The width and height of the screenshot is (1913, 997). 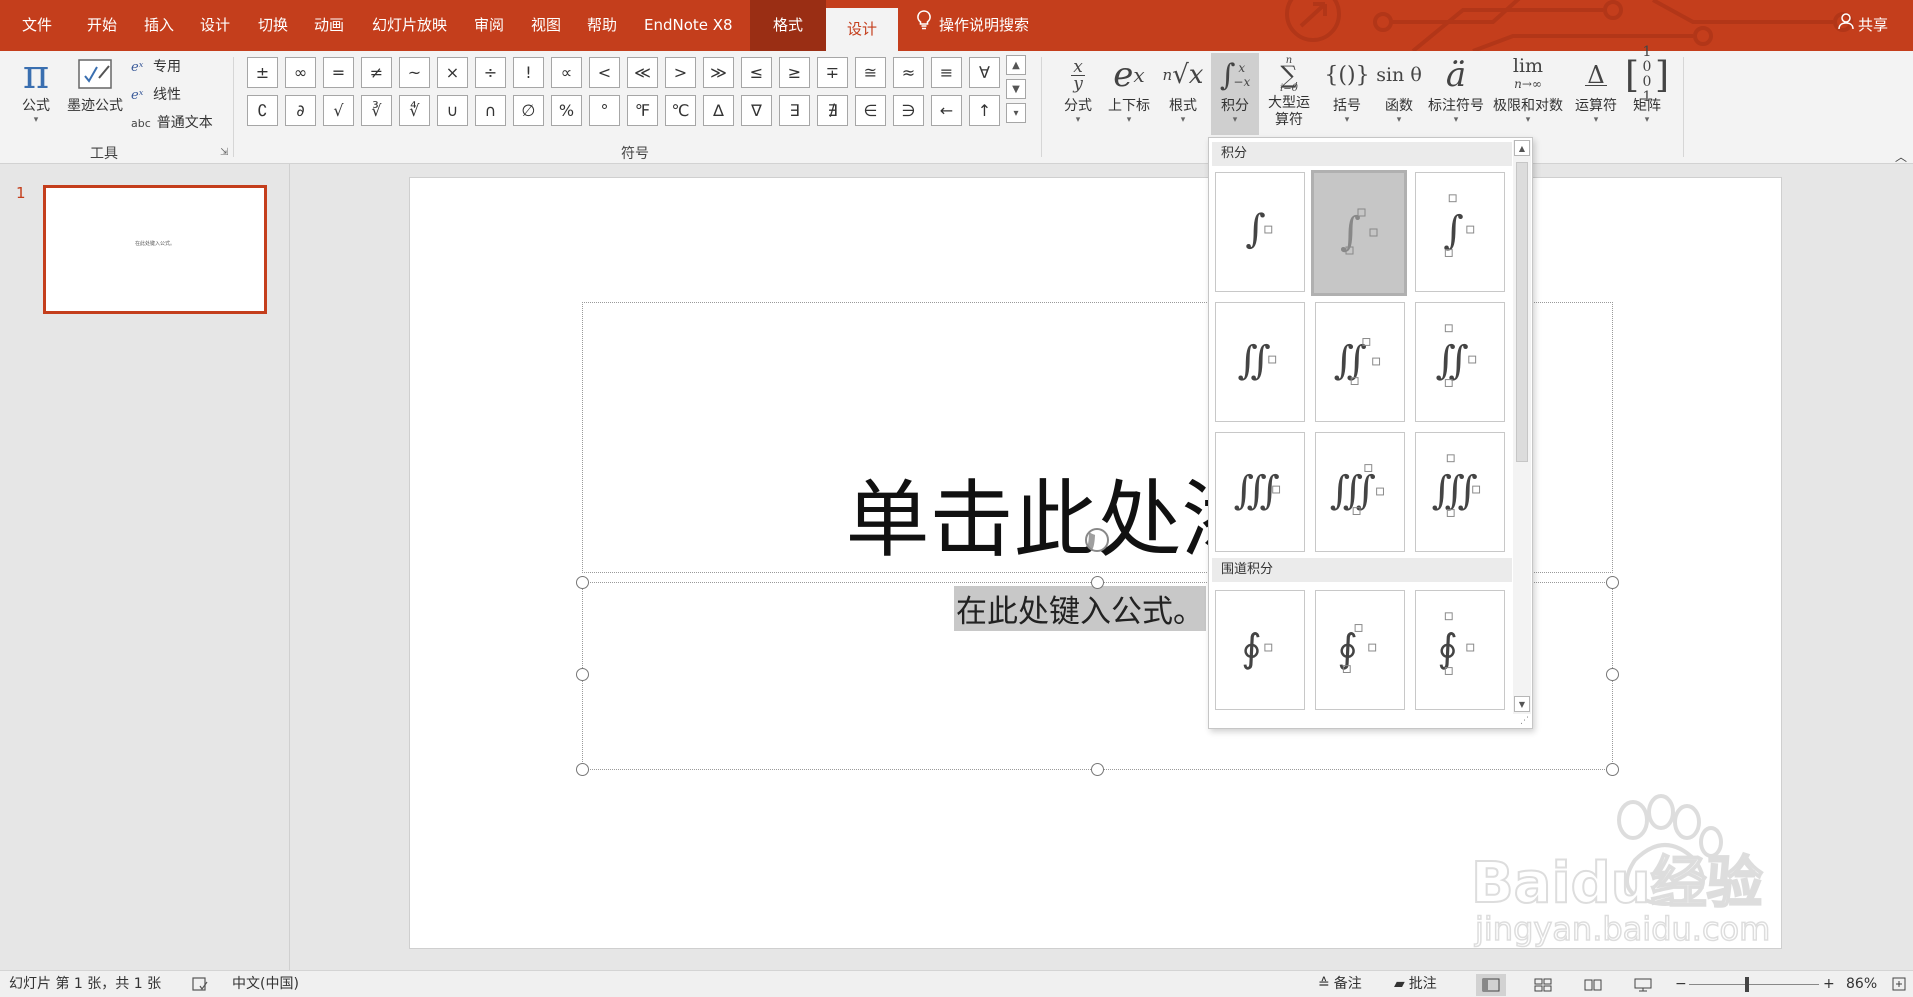 What do you see at coordinates (1596, 89) in the screenshot?
I see `operator-button: Δ 运算符 ▾` at bounding box center [1596, 89].